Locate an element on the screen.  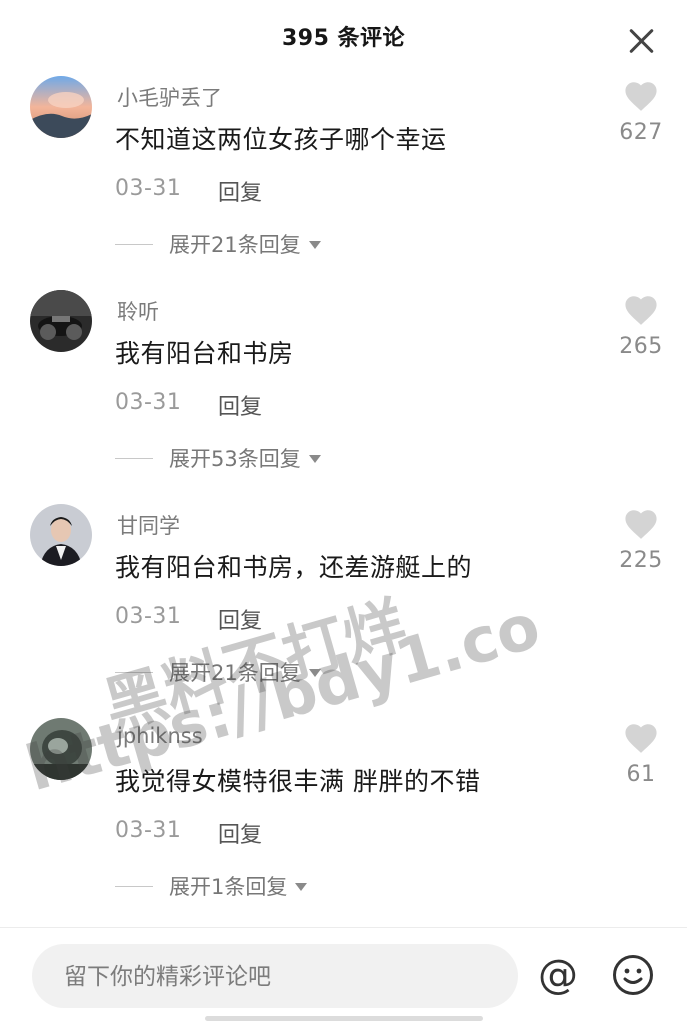
comment-input-bar: @ is located at coordinates (343, 976).